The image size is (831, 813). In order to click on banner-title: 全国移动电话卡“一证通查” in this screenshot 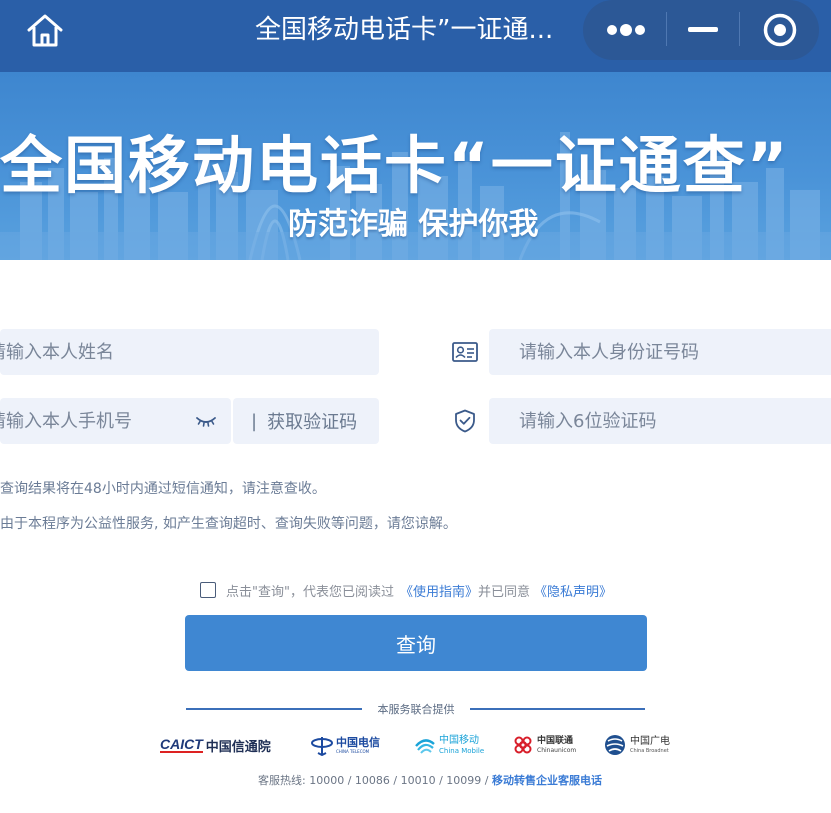, I will do `click(395, 165)`.